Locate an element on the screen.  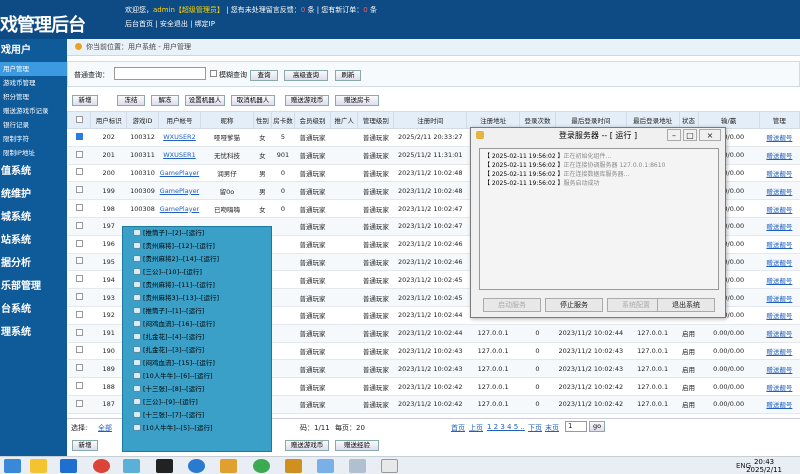
sidebar-item: 游戏币管理 is located at coordinates (33, 83).